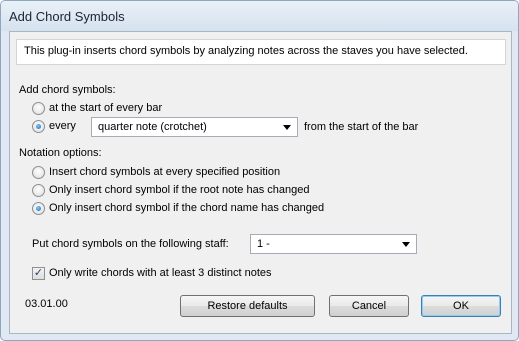  What do you see at coordinates (105, 108) in the screenshot?
I see `radio-start-of-bar-label: at the start of every bar` at bounding box center [105, 108].